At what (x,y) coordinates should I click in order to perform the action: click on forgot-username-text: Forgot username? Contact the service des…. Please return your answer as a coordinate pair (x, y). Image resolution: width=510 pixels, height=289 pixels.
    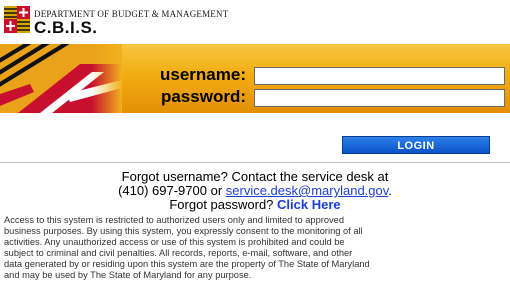
    Looking at the image, I should click on (255, 176).